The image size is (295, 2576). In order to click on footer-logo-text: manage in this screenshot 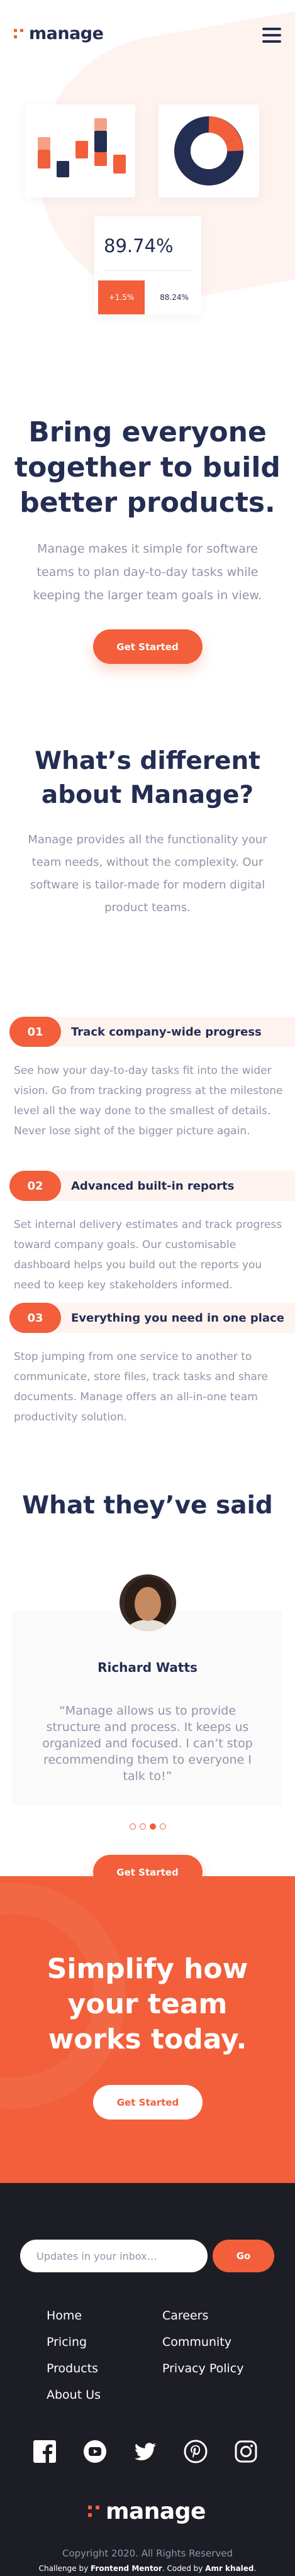, I will do `click(156, 2511)`.